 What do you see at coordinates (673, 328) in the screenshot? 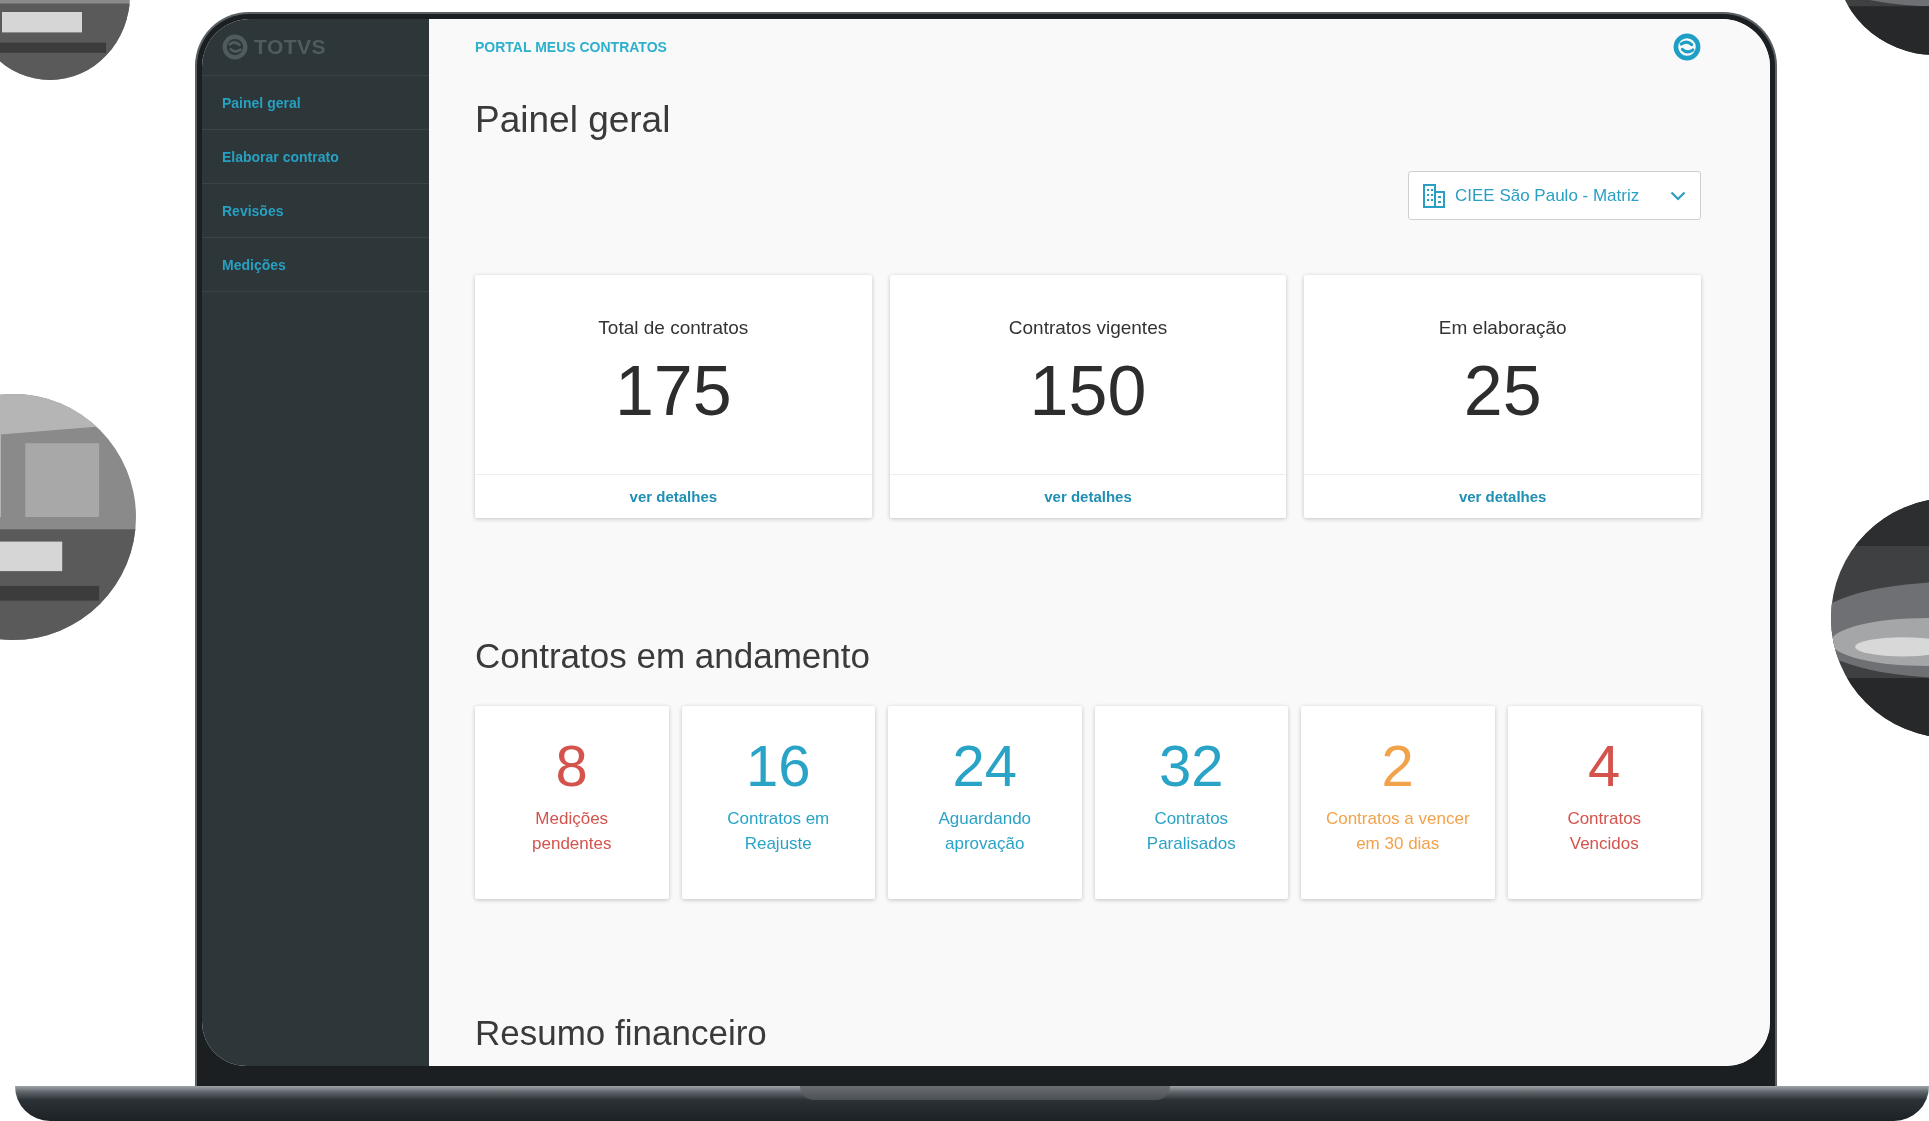
I see `card-label: Total de contratos` at bounding box center [673, 328].